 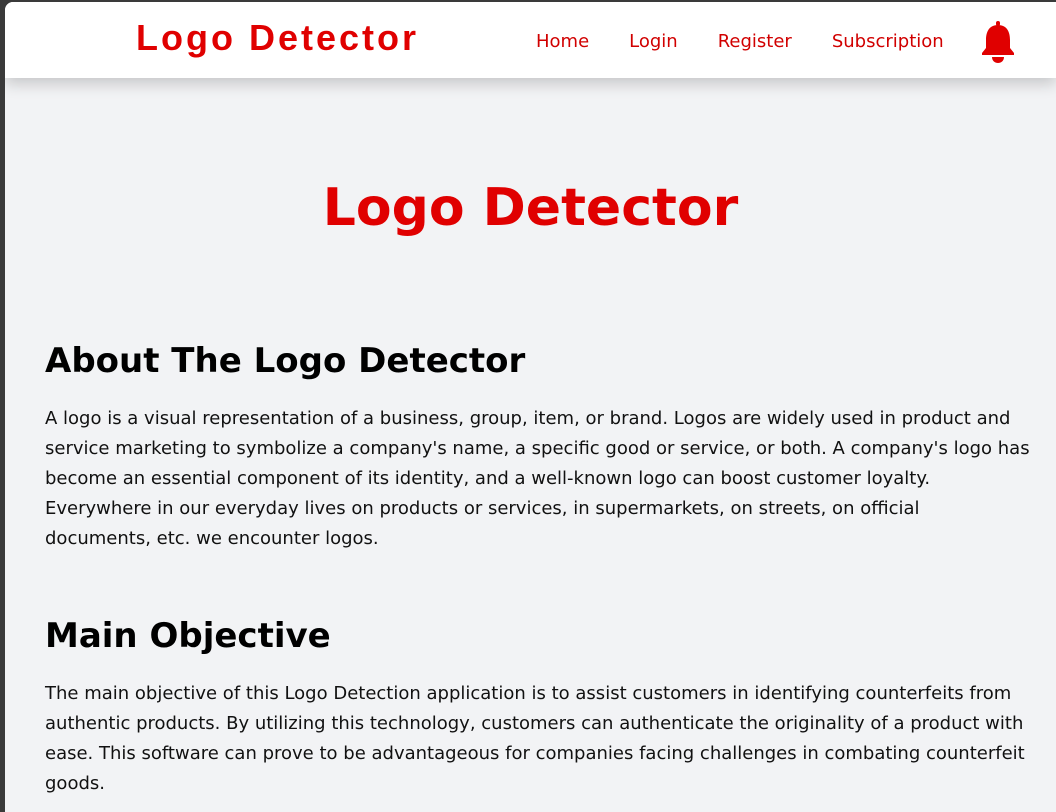 What do you see at coordinates (562, 42) in the screenshot?
I see `nav-link-home: Home` at bounding box center [562, 42].